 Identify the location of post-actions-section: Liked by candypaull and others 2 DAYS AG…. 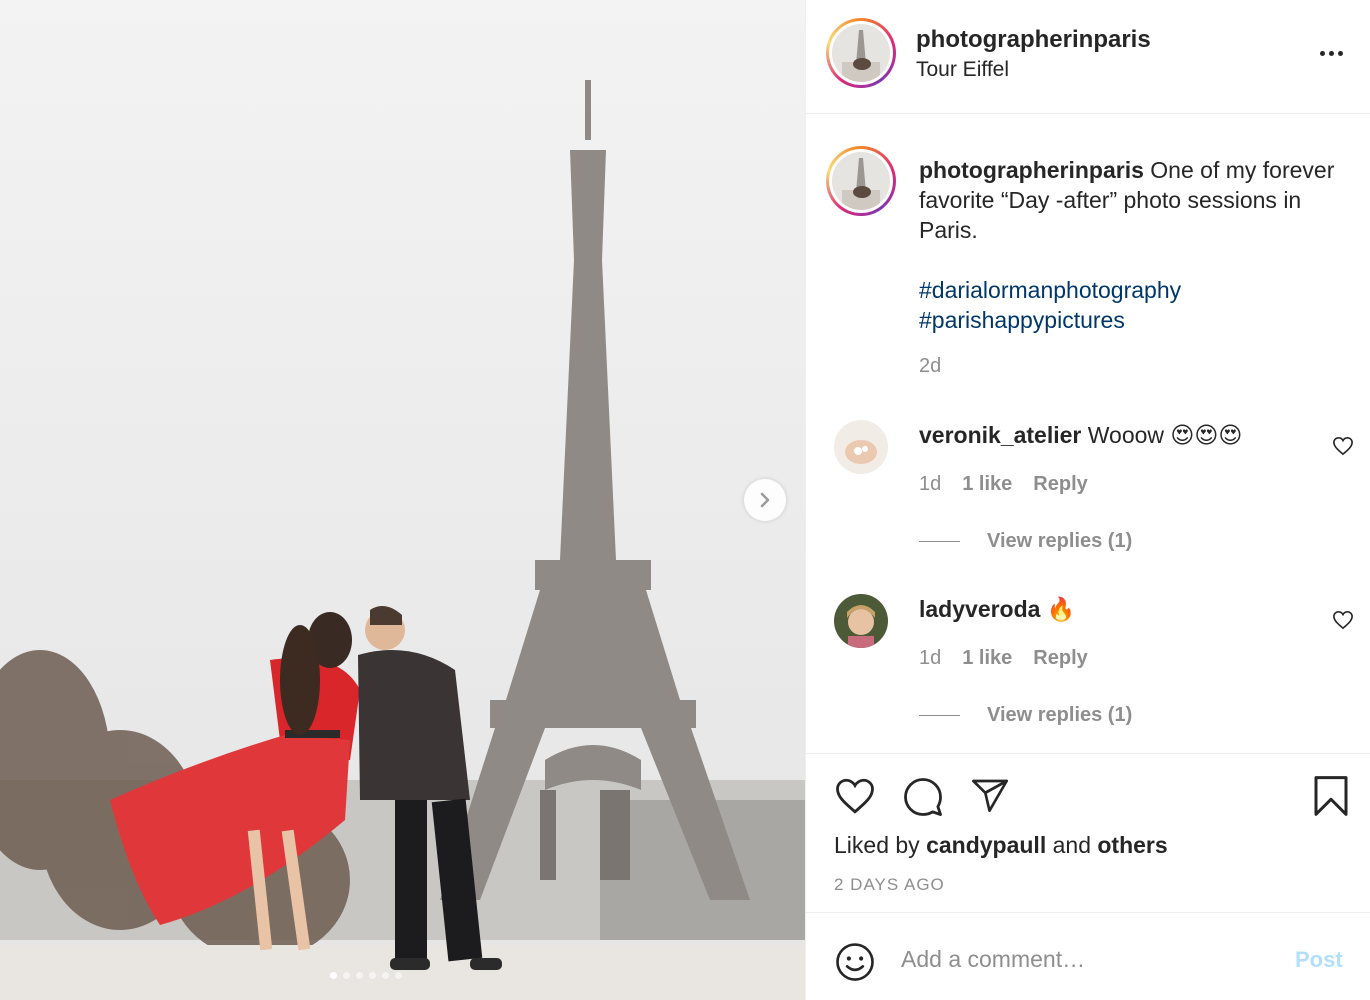
(1088, 833).